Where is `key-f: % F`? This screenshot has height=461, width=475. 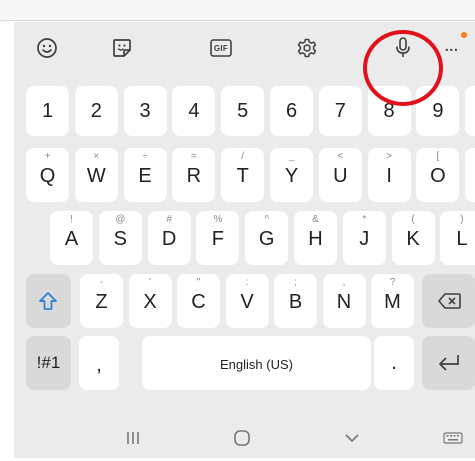
key-f: % F is located at coordinates (218, 238).